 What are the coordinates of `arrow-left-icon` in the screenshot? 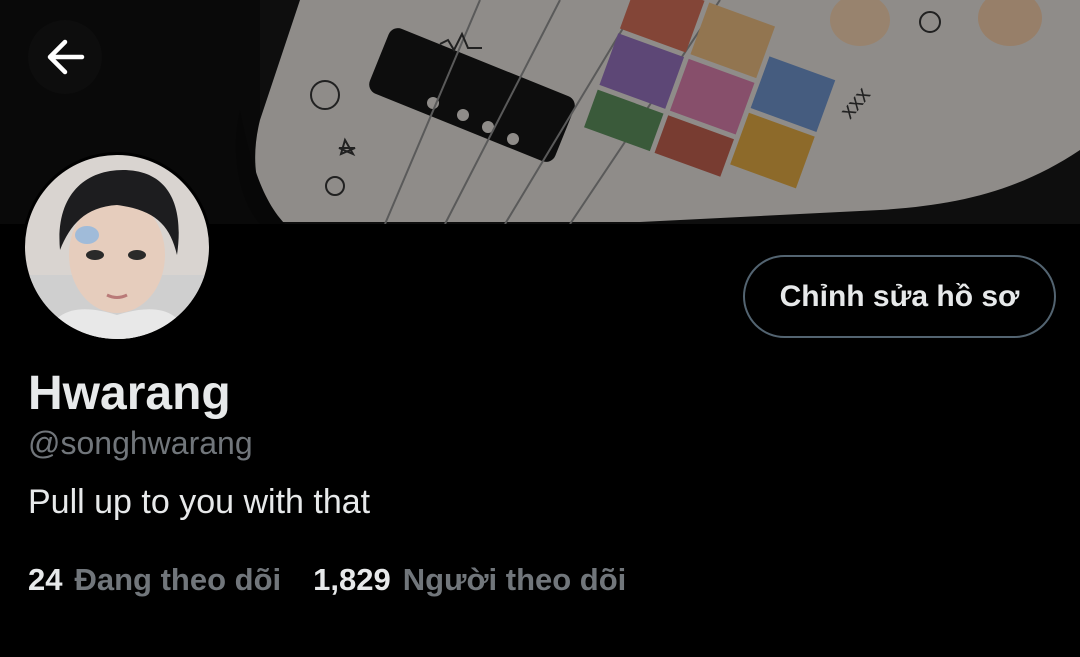 It's located at (66, 57).